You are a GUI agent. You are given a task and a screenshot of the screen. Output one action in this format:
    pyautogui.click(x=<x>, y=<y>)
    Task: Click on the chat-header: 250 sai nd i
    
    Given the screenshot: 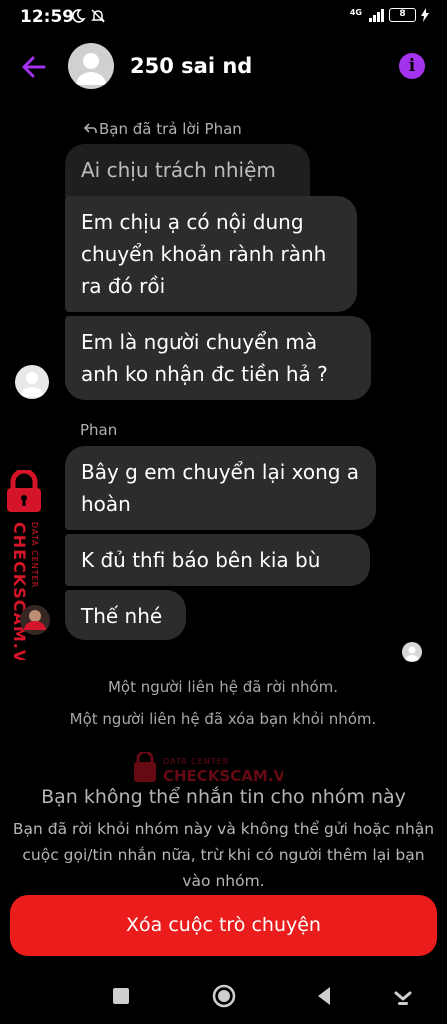 What is the action you would take?
    pyautogui.click(x=223, y=67)
    